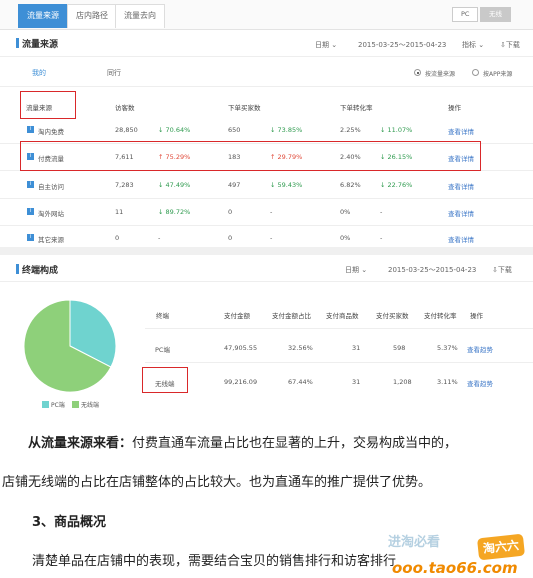  What do you see at coordinates (217, 482) in the screenshot?
I see `paragraph-2: 店铺无线端的占比在店铺整体的占比较大。也为直通车的推广提供了优势。` at bounding box center [217, 482].